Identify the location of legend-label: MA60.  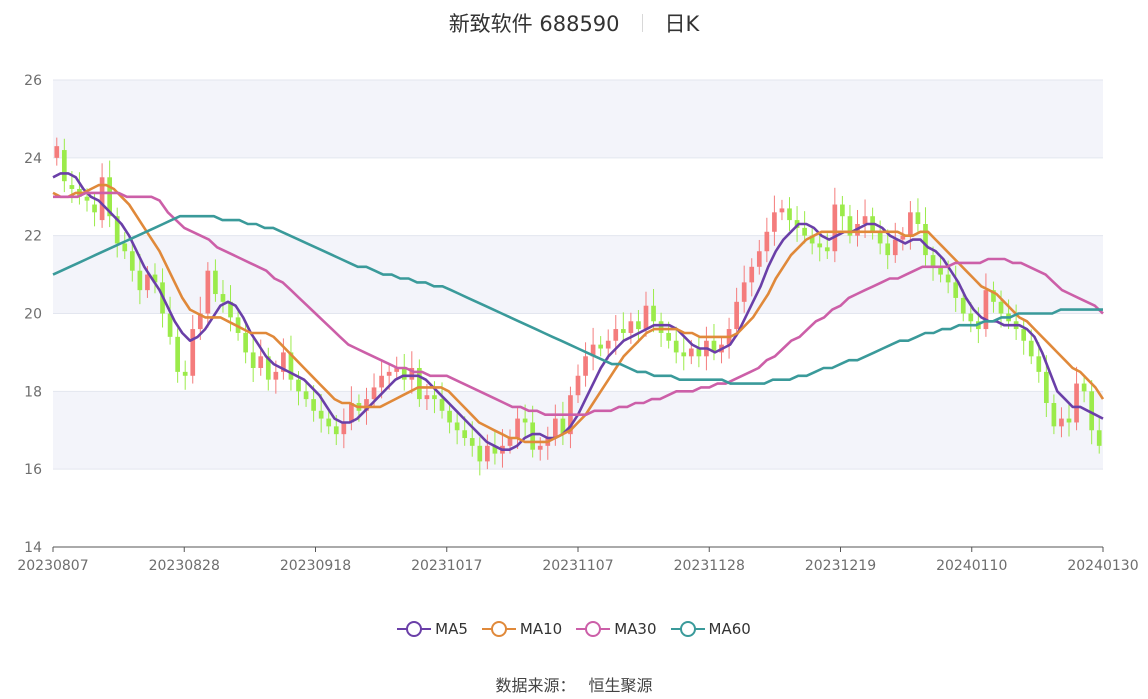
(729, 629).